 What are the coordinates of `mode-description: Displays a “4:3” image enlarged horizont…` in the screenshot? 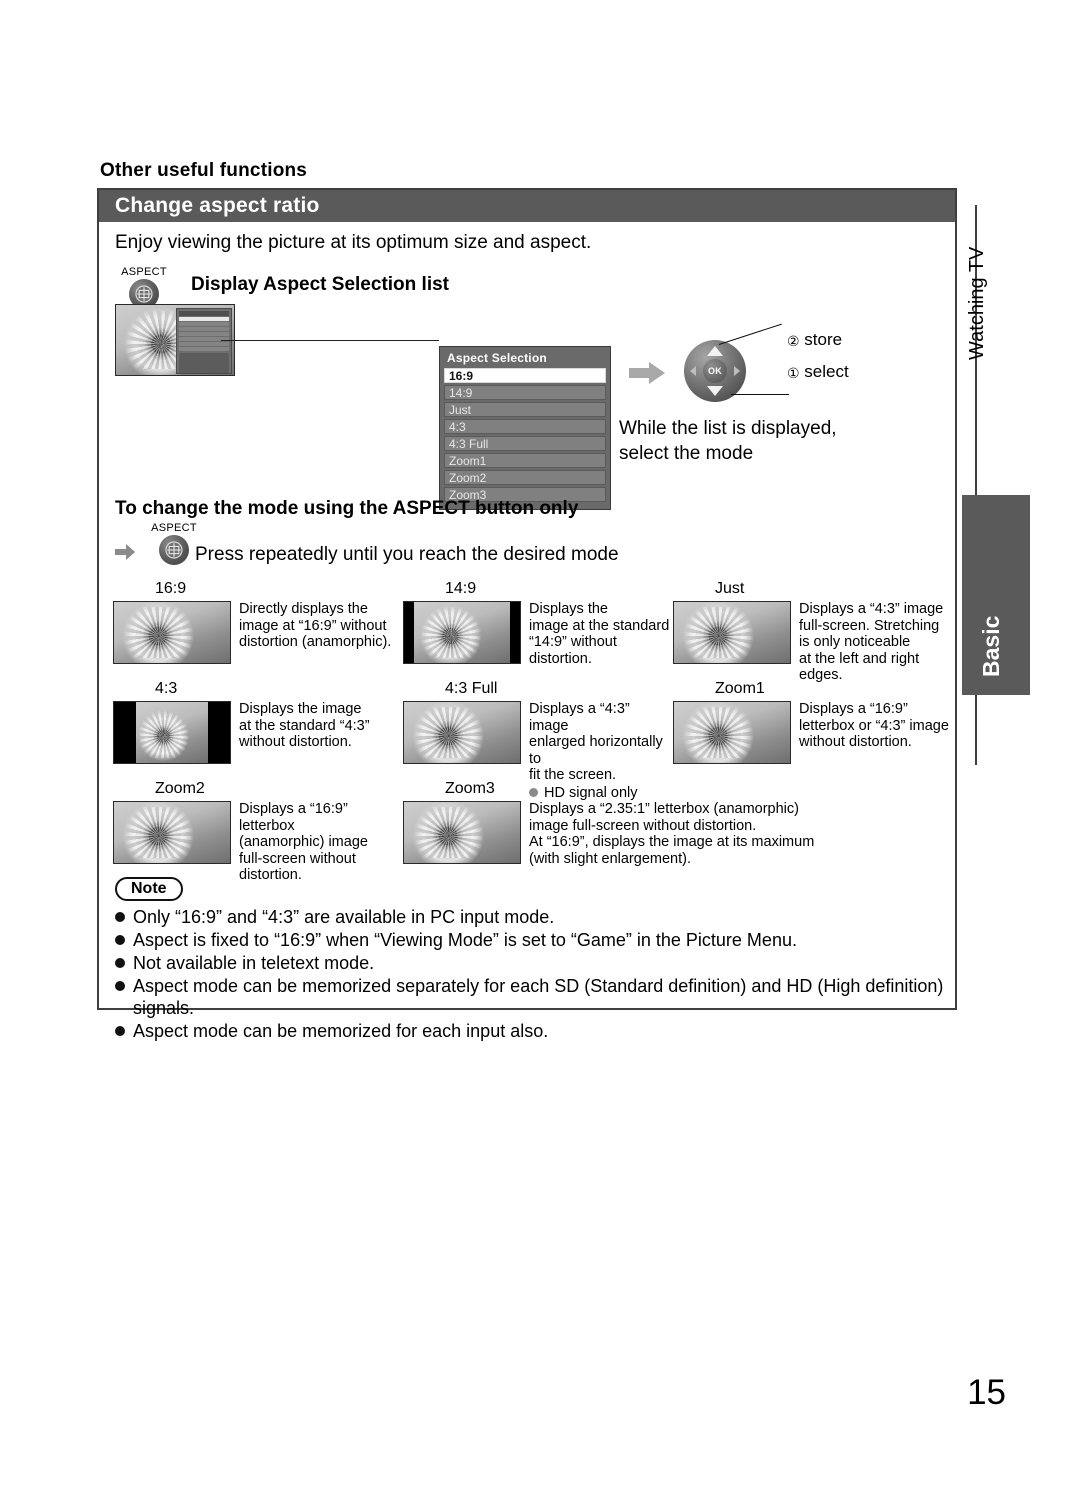 It's located at (596, 742).